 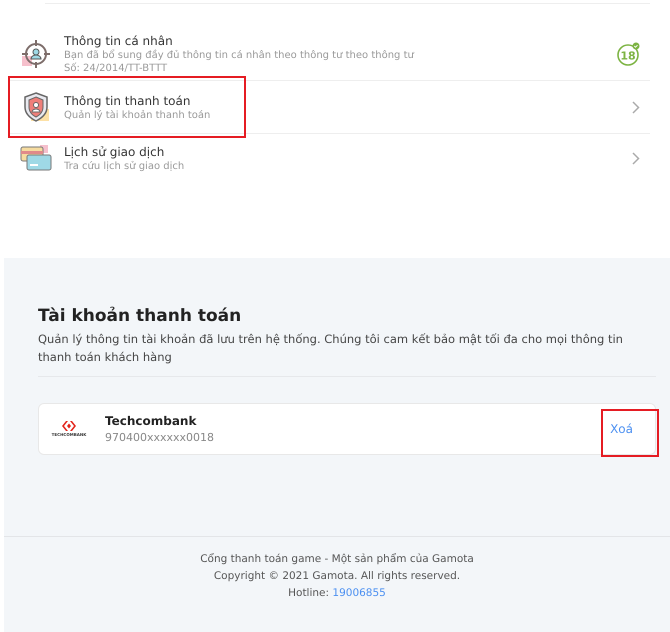 What do you see at coordinates (337, 576) in the screenshot?
I see `footer-text: Copyright © 2021 Gamota. All rights reserved.` at bounding box center [337, 576].